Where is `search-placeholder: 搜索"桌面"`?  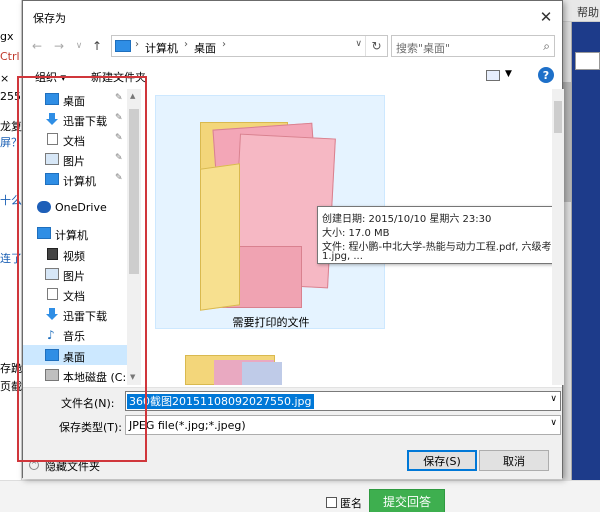 search-placeholder: 搜索"桌面" is located at coordinates (423, 48).